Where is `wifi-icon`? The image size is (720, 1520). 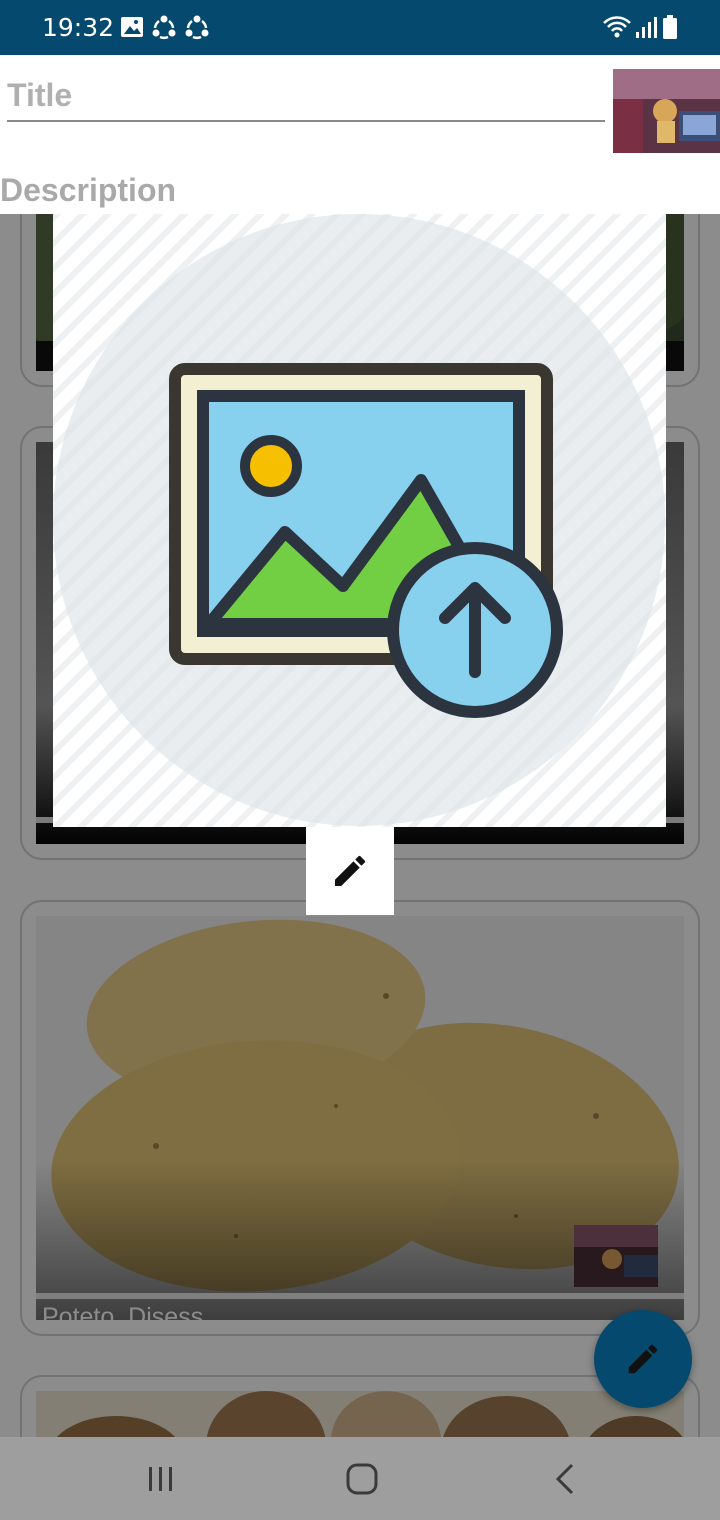 wifi-icon is located at coordinates (617, 29).